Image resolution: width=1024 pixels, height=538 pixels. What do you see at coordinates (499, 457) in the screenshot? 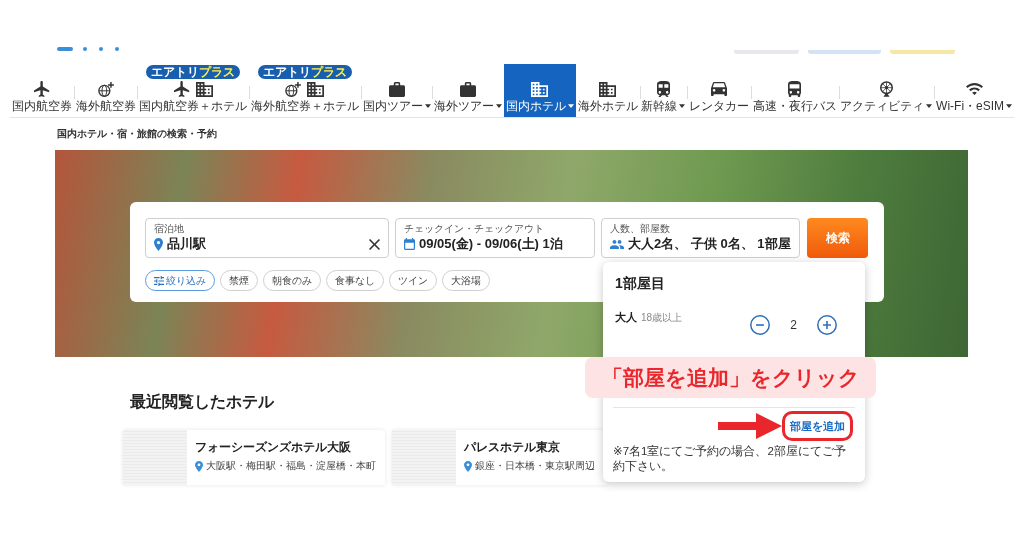
I see `hotel-card: パレスホテル東京 銀座・日本橋・東京駅周辺` at bounding box center [499, 457].